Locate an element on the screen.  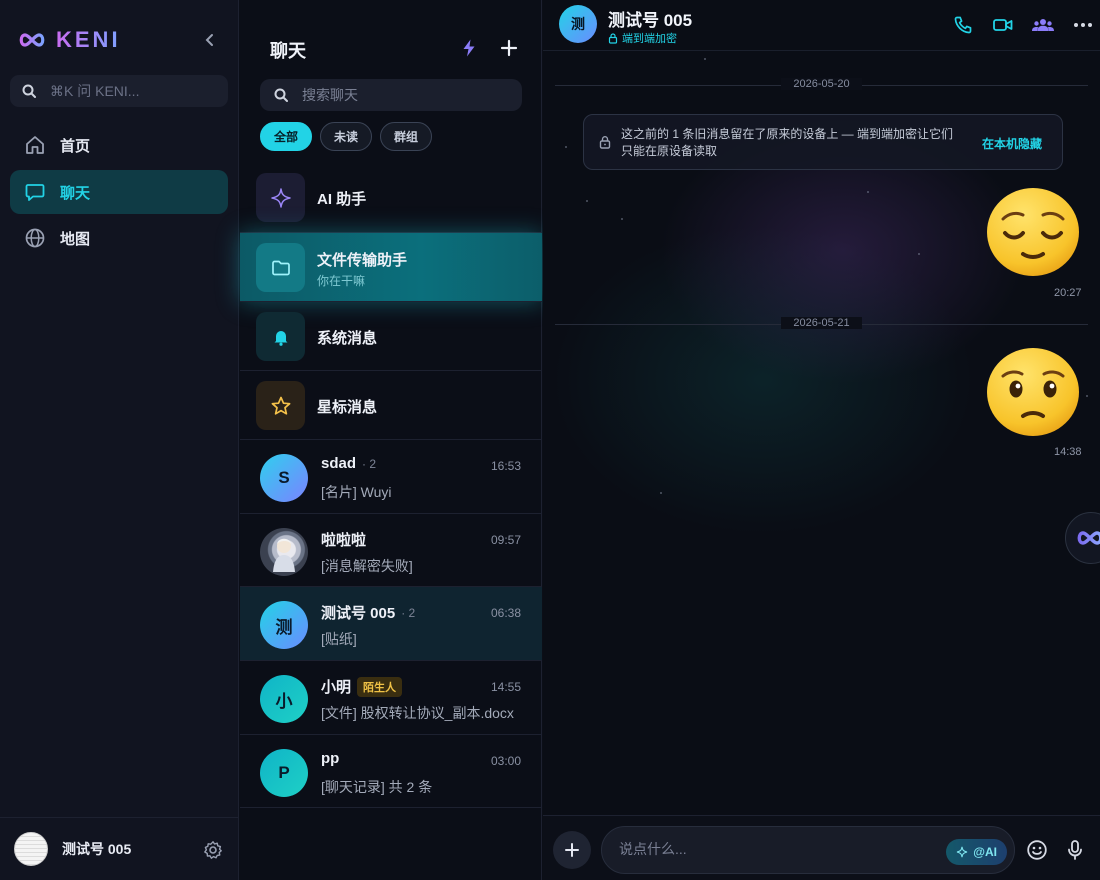
conversation-title: 测试号 005 is located at coordinates (650, 18).